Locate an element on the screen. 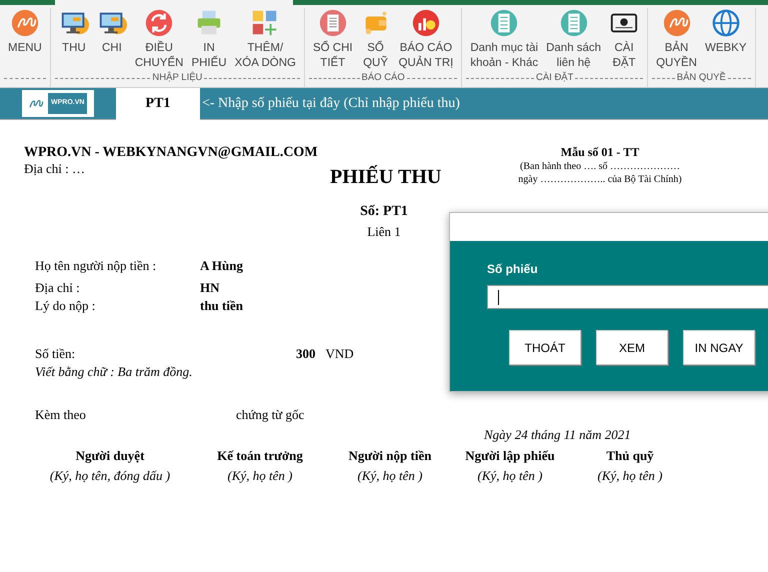 This screenshot has height=572, width=768. ribbon-button: THU is located at coordinates (73, 32).